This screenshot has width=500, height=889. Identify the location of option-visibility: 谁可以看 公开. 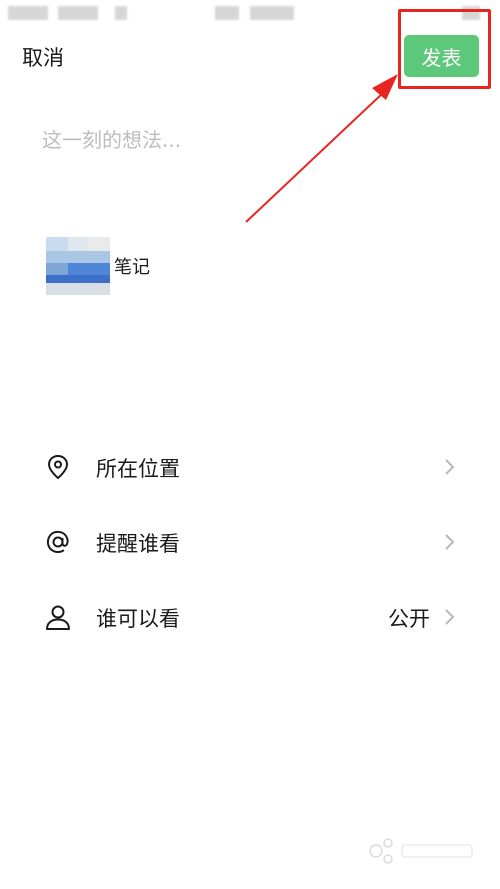
(250, 617).